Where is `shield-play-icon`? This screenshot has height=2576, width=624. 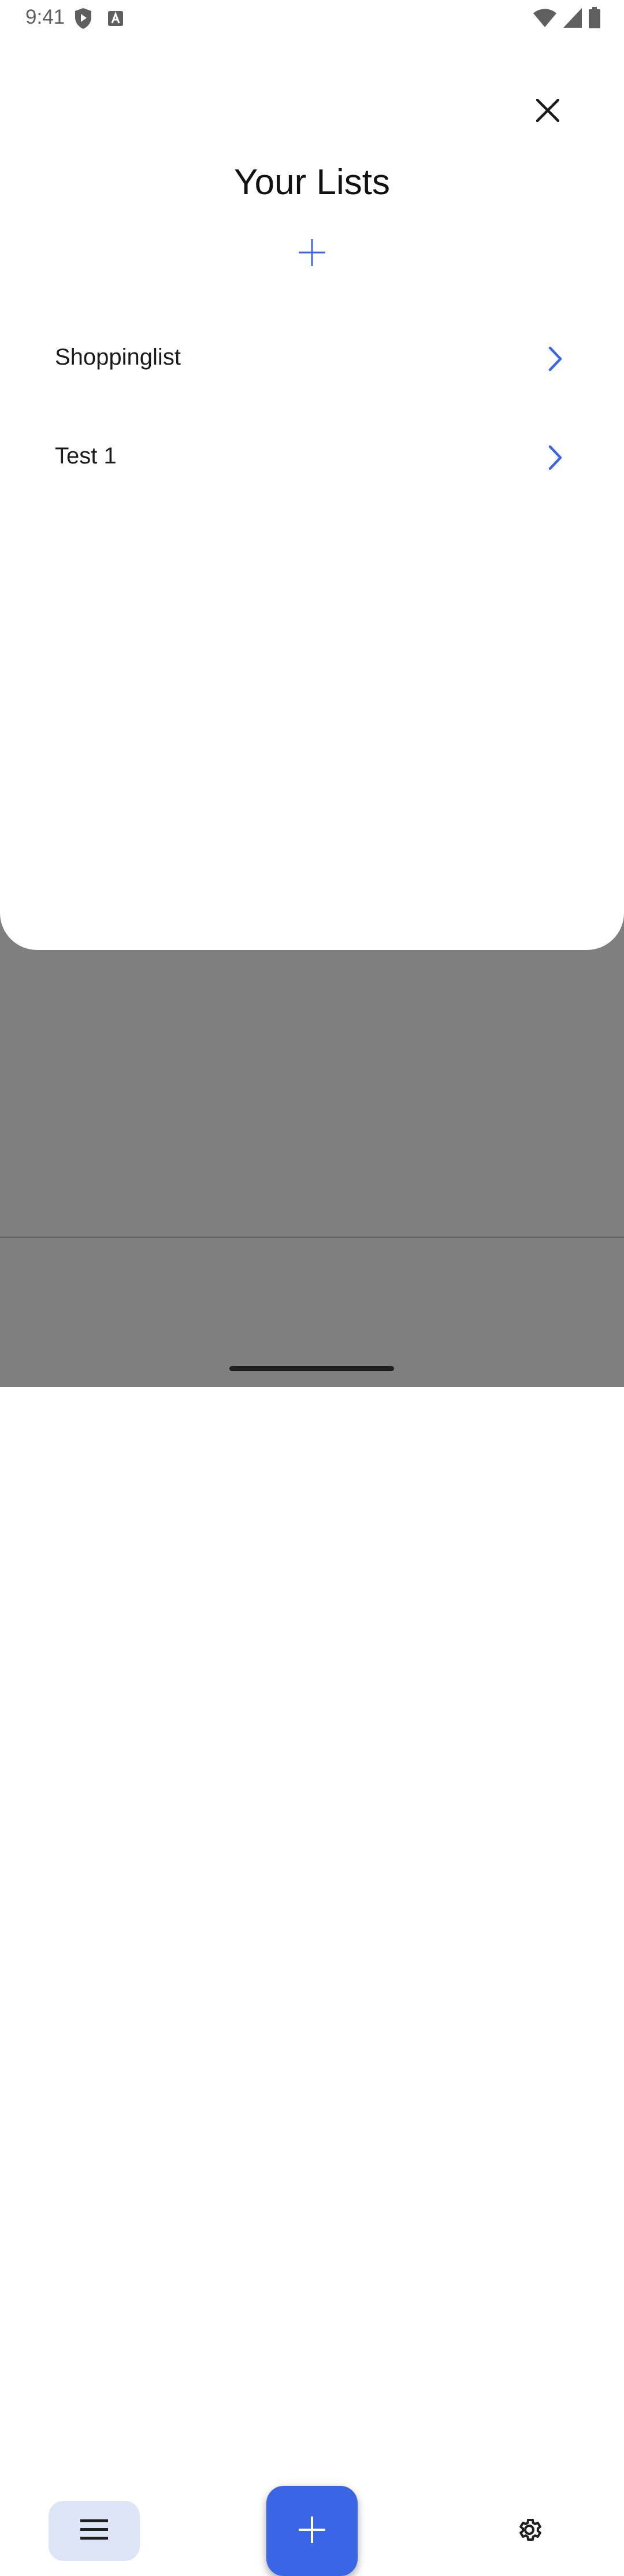
shield-play-icon is located at coordinates (83, 20).